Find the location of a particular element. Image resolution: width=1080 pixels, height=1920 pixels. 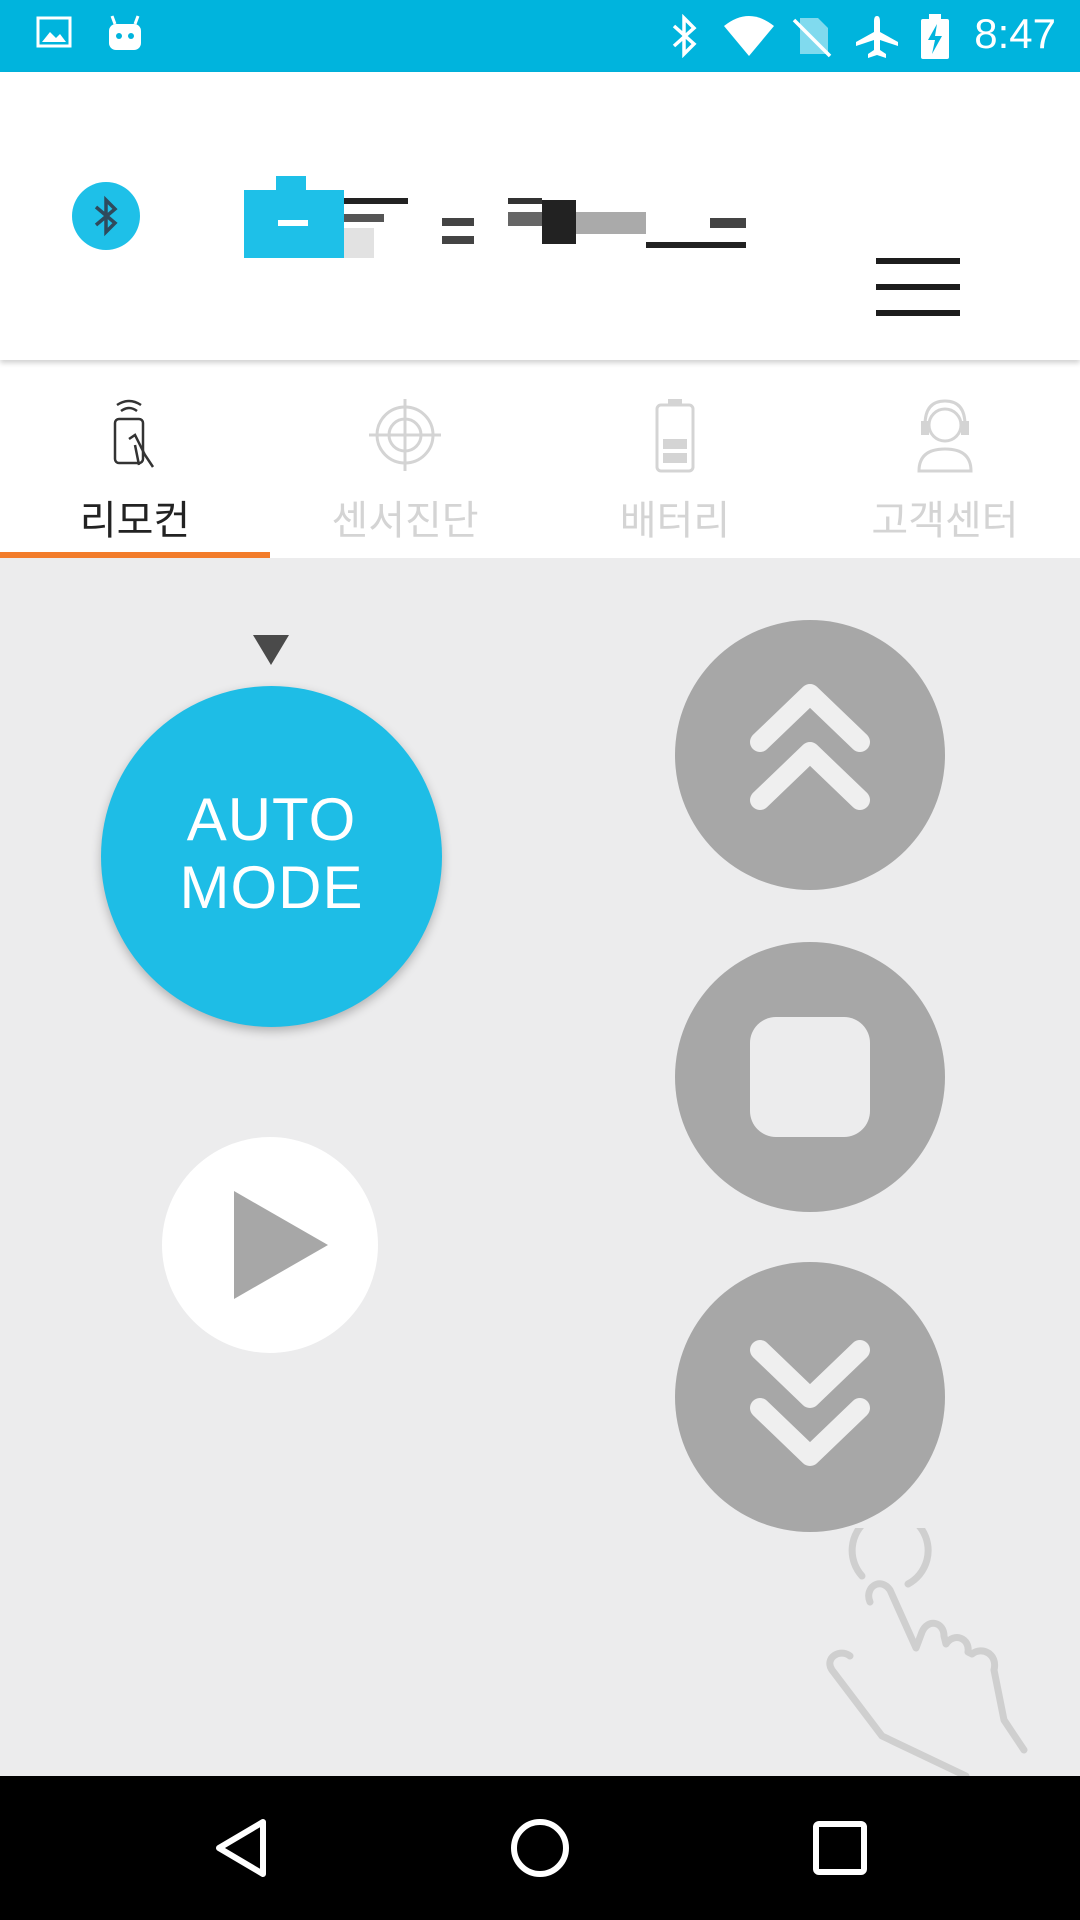

tab-label: 배터리 is located at coordinates (675, 521).